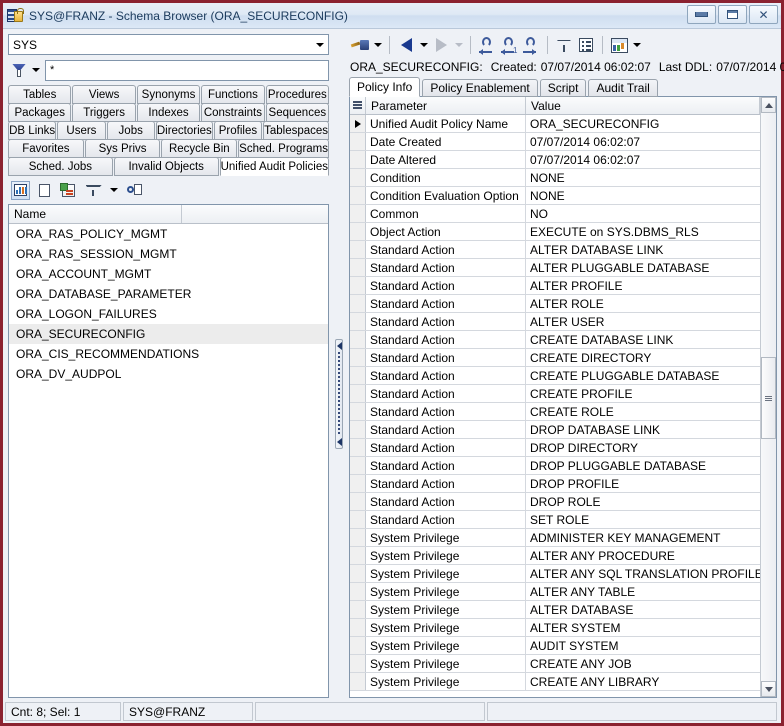 This screenshot has height=726, width=784. What do you see at coordinates (623, 88) in the screenshot?
I see `tab-audit-trail: Audit Trail` at bounding box center [623, 88].